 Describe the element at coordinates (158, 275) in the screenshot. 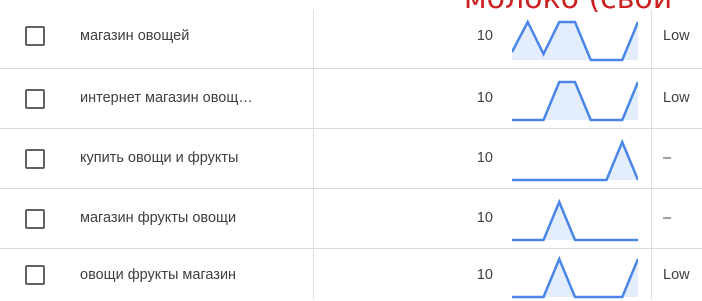

I see `keyword-text: овощи фрукты магазин` at that location.